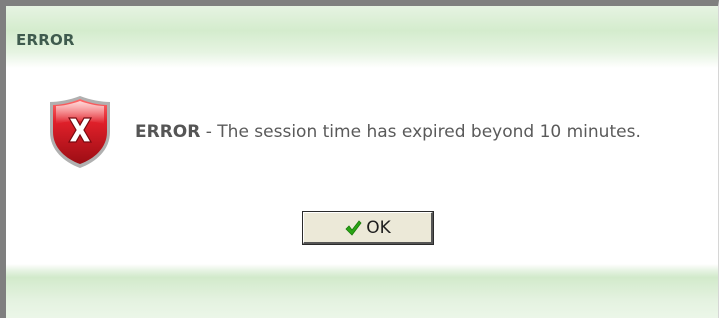 The image size is (719, 318). Describe the element at coordinates (45, 40) in the screenshot. I see `dialog-title: ERROR` at that location.